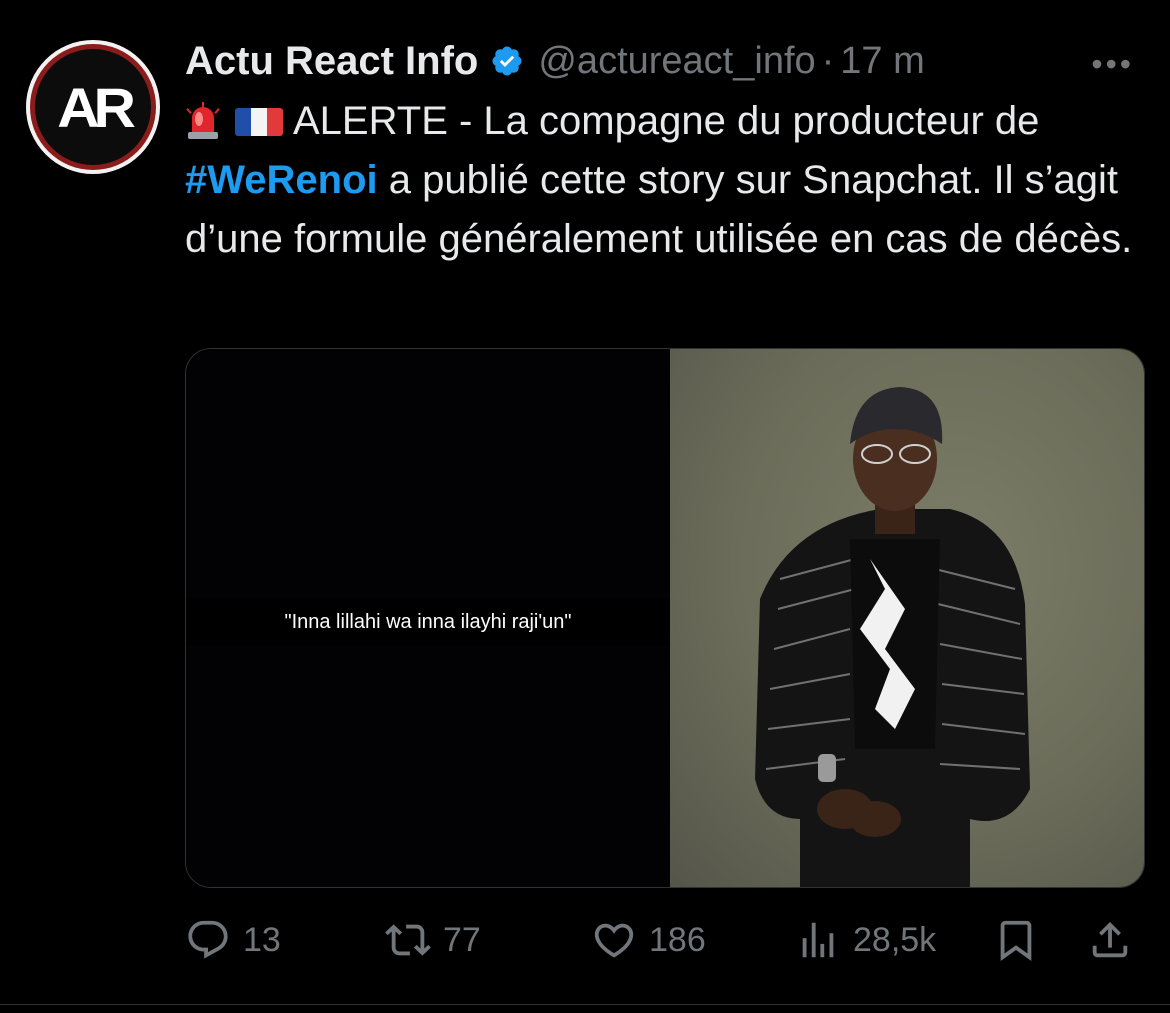  What do you see at coordinates (614, 940) in the screenshot?
I see `heart-icon` at bounding box center [614, 940].